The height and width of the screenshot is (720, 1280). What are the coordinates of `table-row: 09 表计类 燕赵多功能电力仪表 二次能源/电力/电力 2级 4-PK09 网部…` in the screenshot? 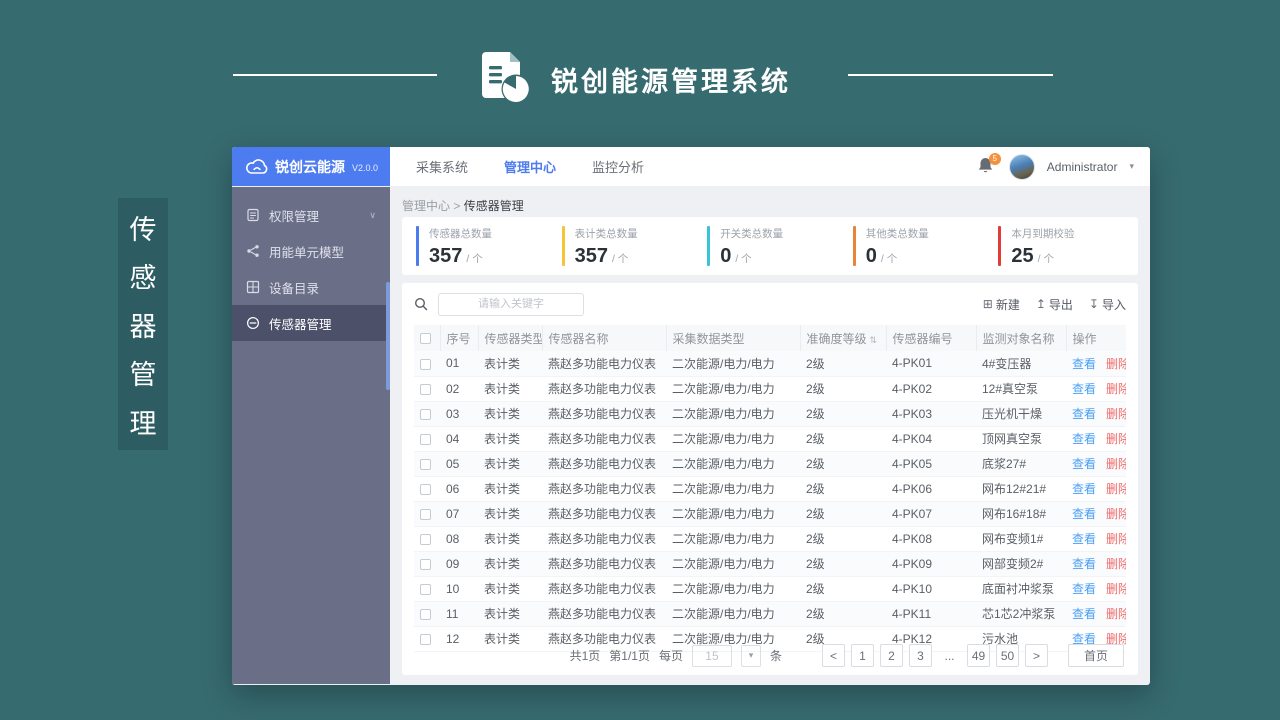 It's located at (770, 564).